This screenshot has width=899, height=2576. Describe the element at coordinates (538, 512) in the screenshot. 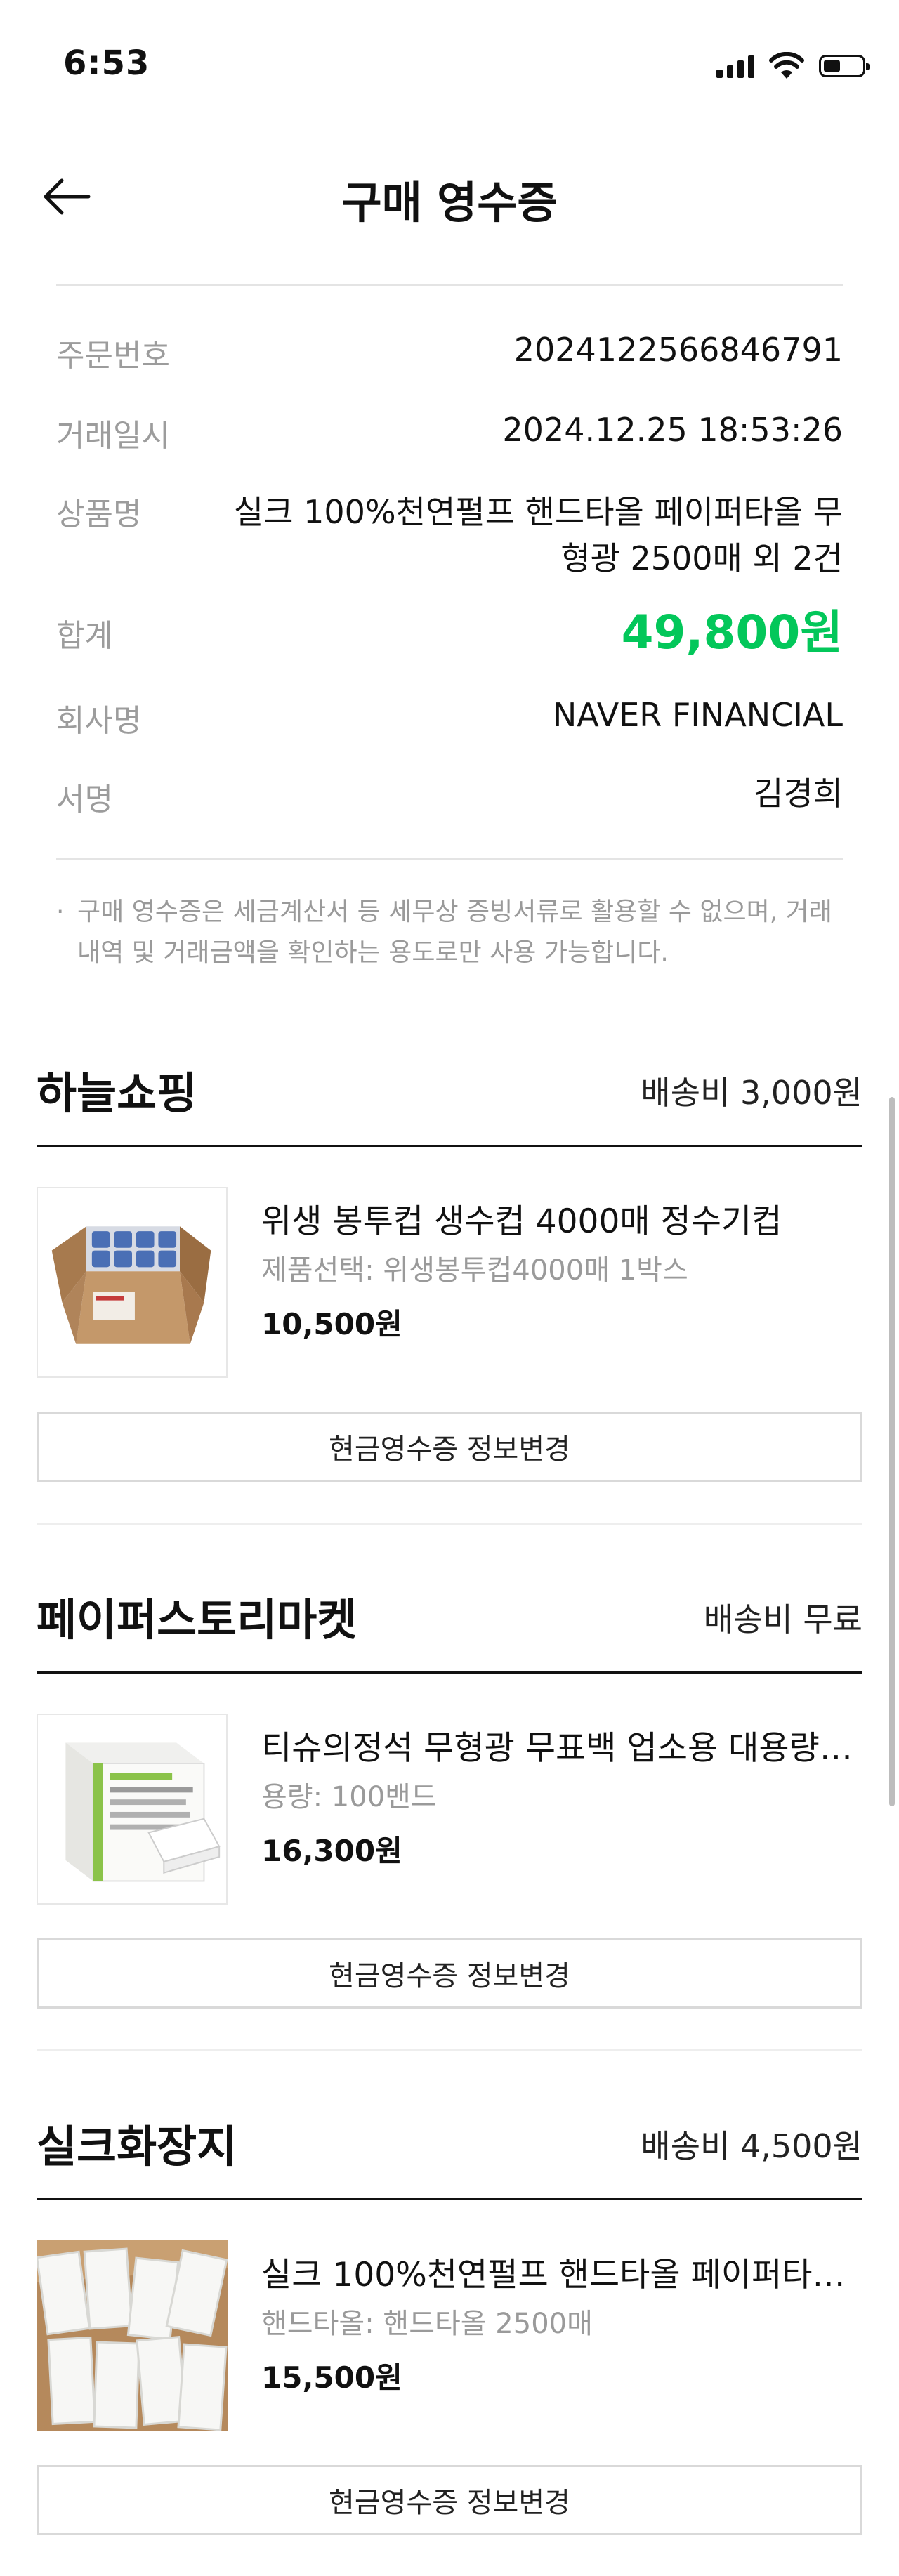

I see `product-name-line-1: 실크 100%천연펄프 핸드타올 페이퍼타올 무` at that location.